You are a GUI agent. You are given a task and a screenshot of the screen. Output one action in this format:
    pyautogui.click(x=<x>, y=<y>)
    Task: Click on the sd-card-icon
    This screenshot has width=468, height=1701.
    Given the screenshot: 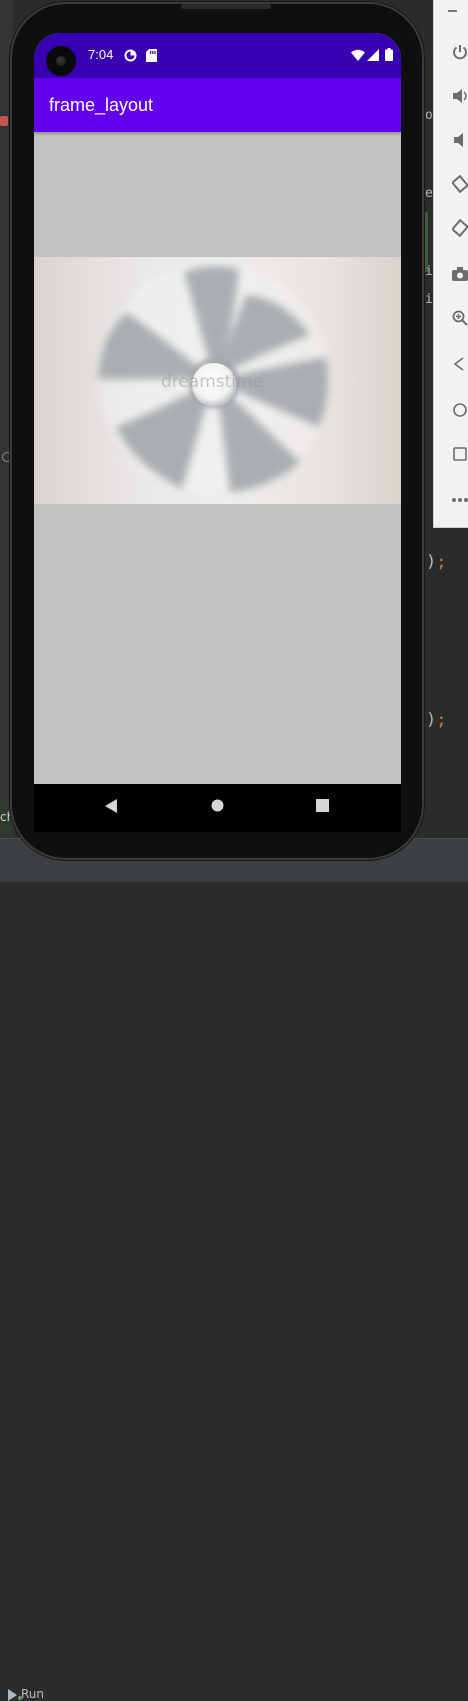 What is the action you would take?
    pyautogui.click(x=151, y=55)
    